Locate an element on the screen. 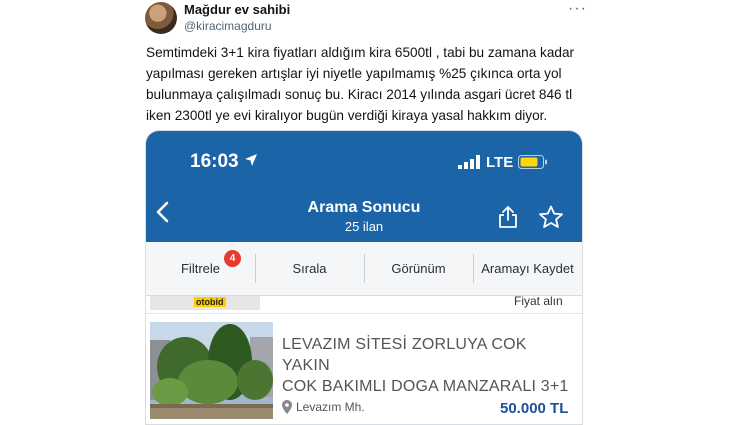 This screenshot has width=730, height=425. sort-button: Sırala is located at coordinates (309, 268).